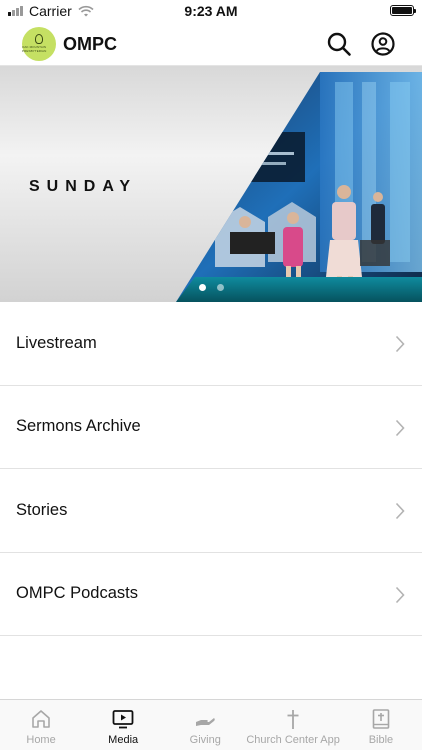 This screenshot has width=422, height=750. Describe the element at coordinates (42, 509) in the screenshot. I see `menu-item-label: Stories` at that location.